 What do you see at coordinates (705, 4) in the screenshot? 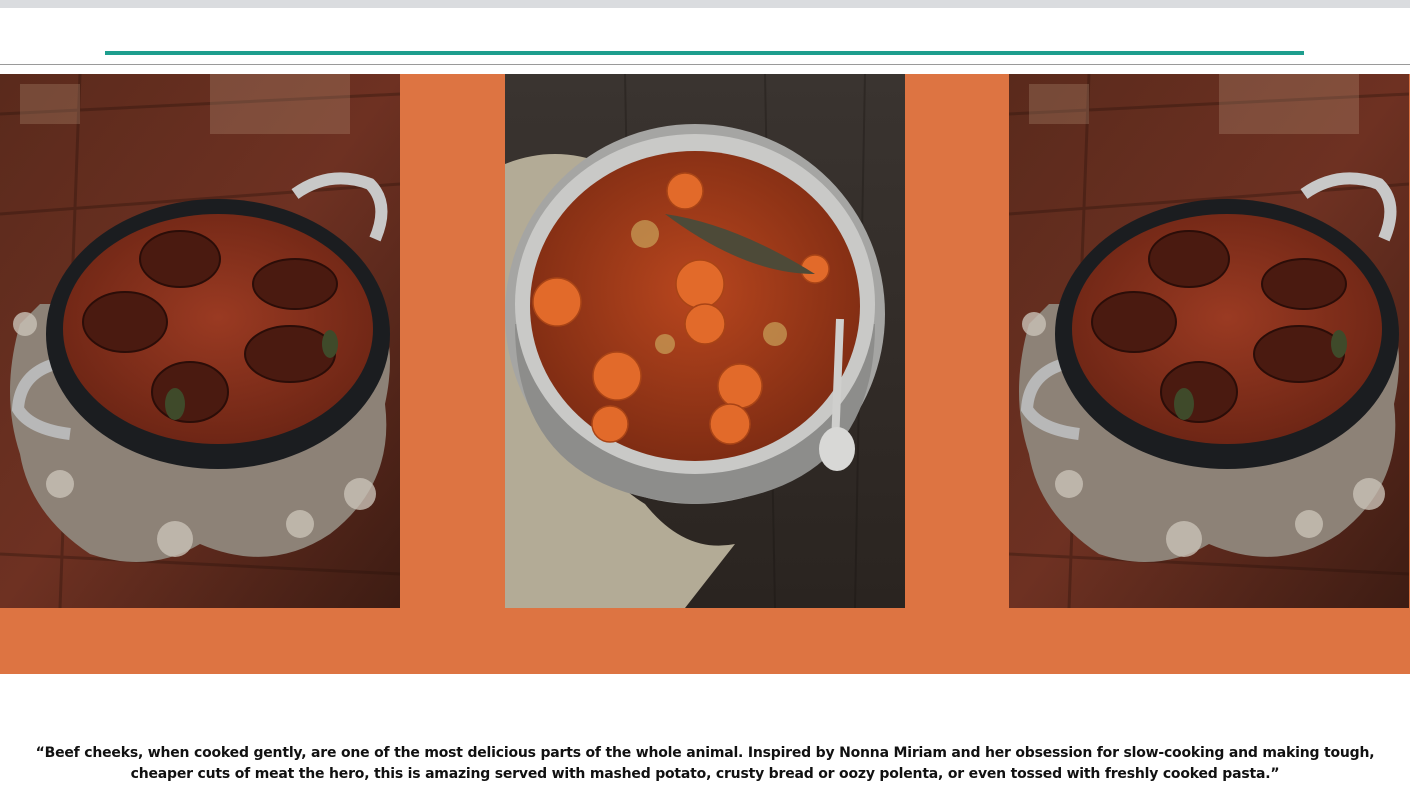
I see `top-bar` at bounding box center [705, 4].